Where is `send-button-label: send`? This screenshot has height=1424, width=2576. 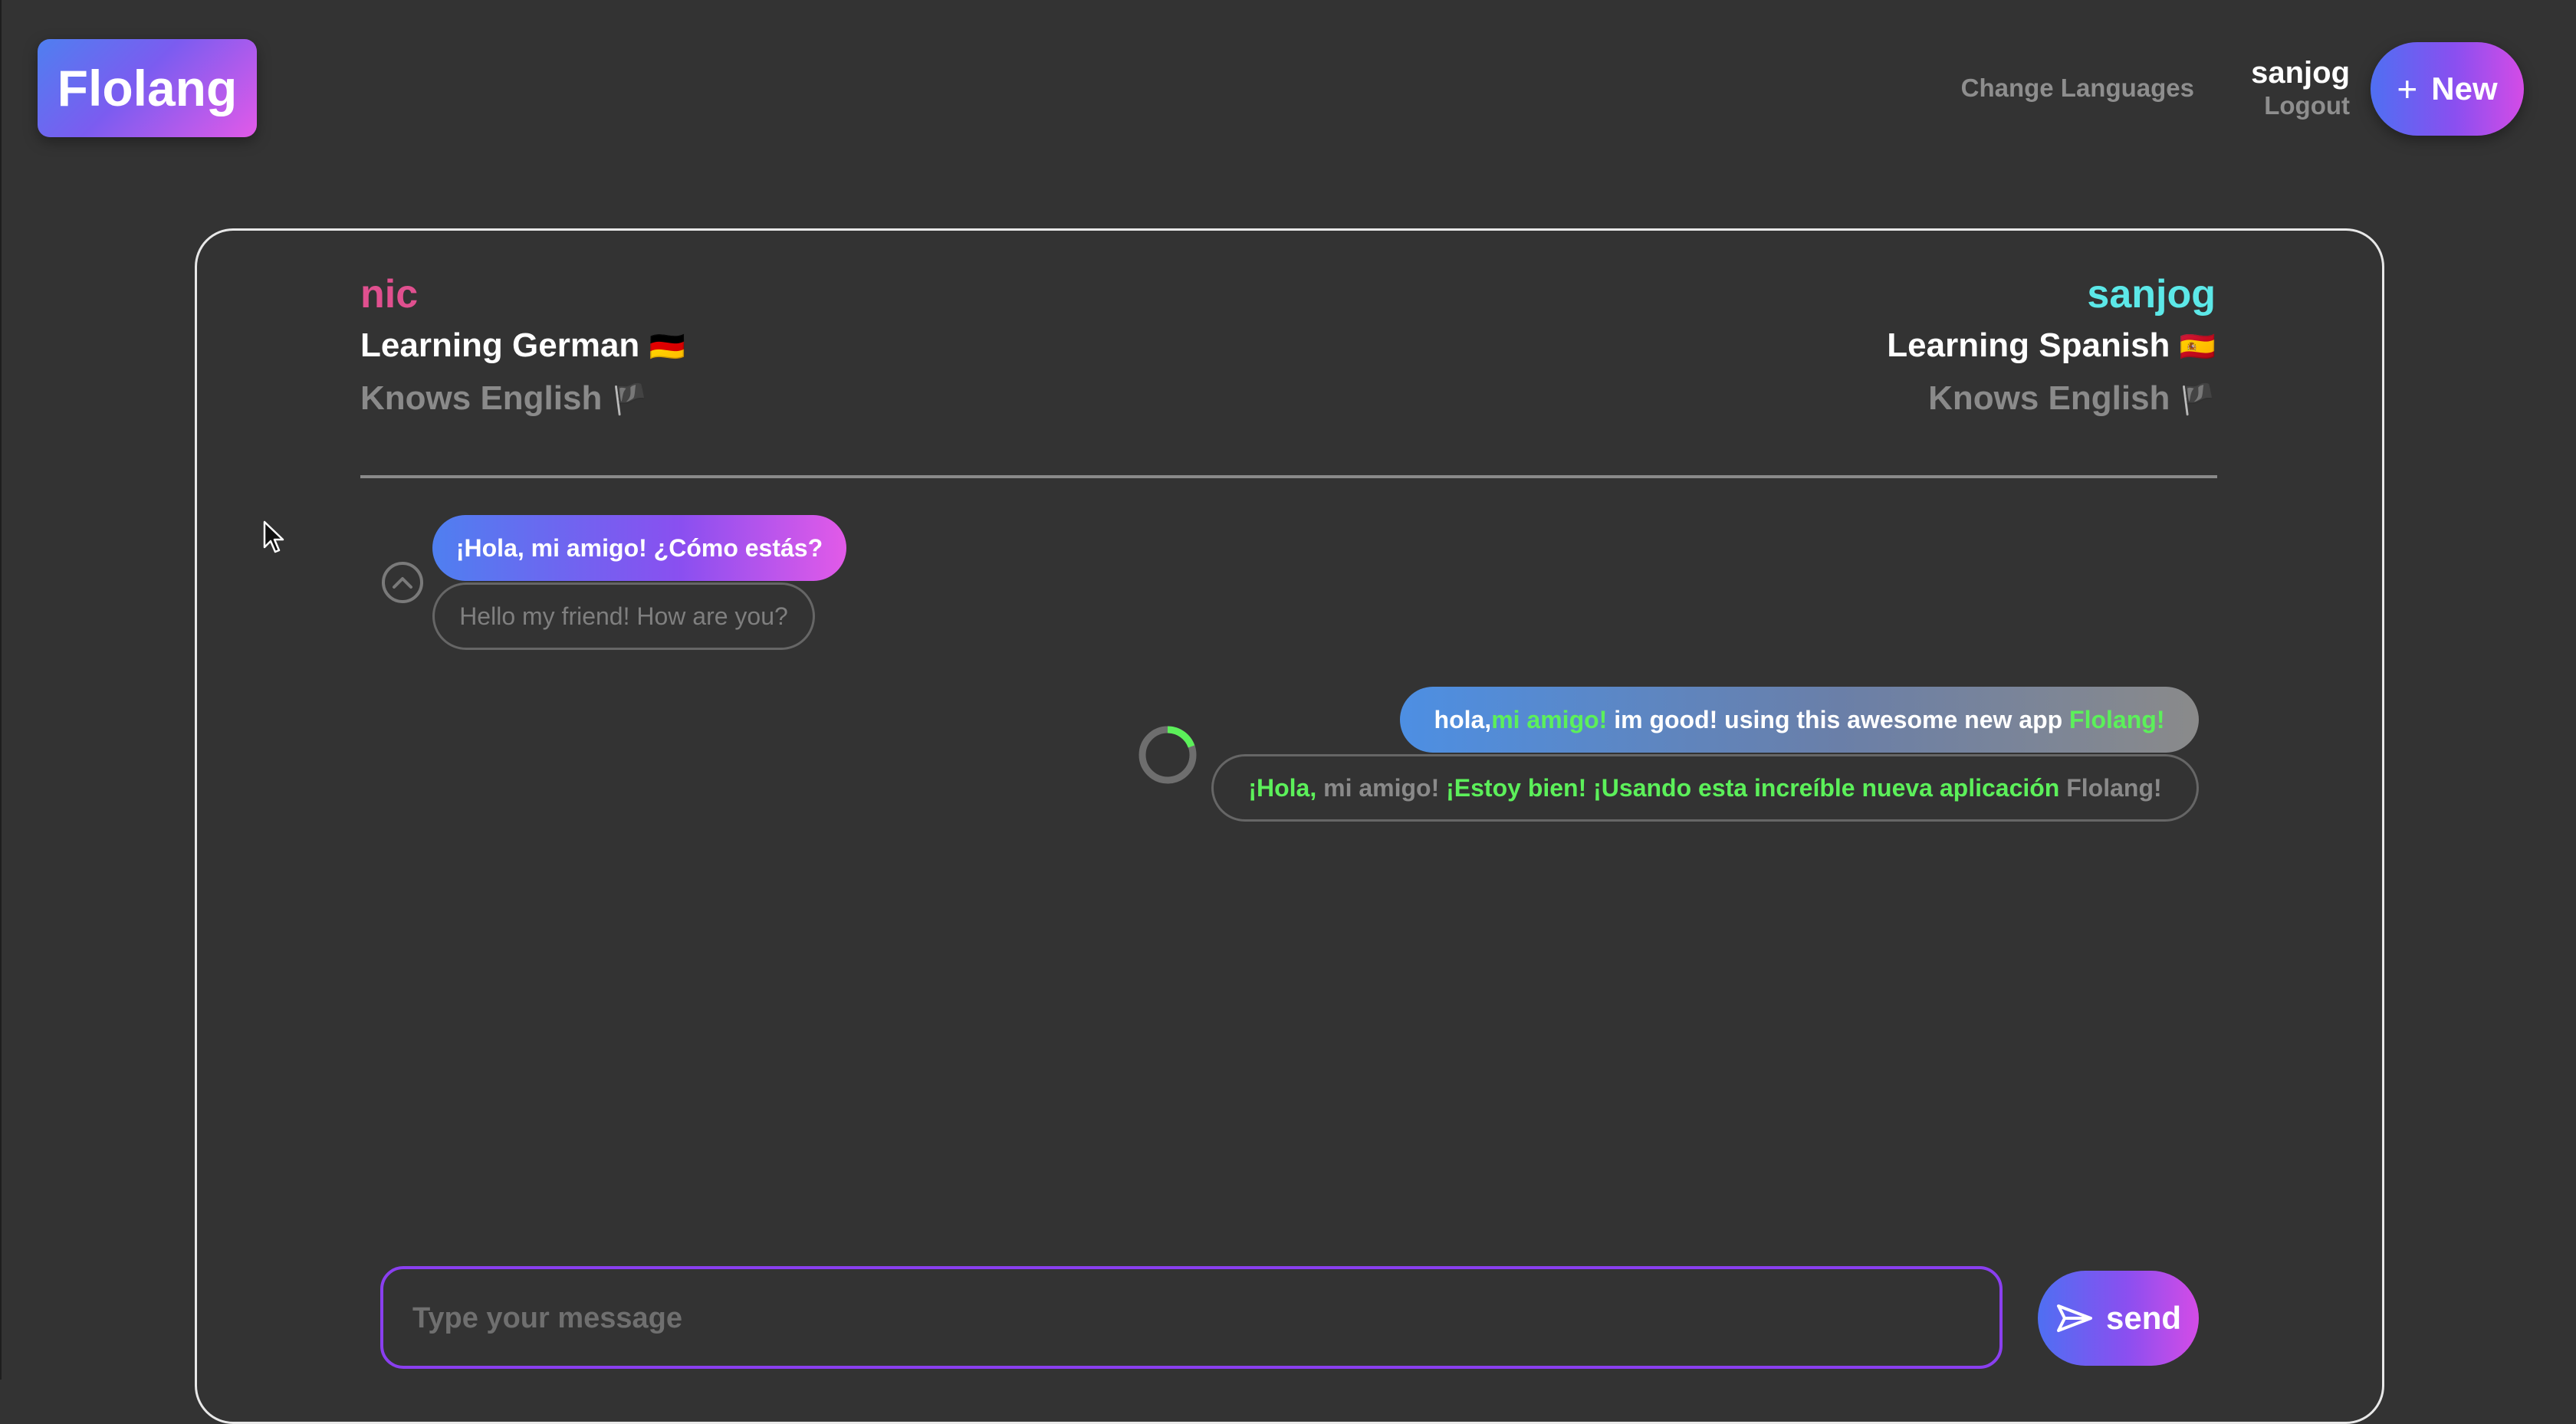
send-button-label: send is located at coordinates (2144, 1318).